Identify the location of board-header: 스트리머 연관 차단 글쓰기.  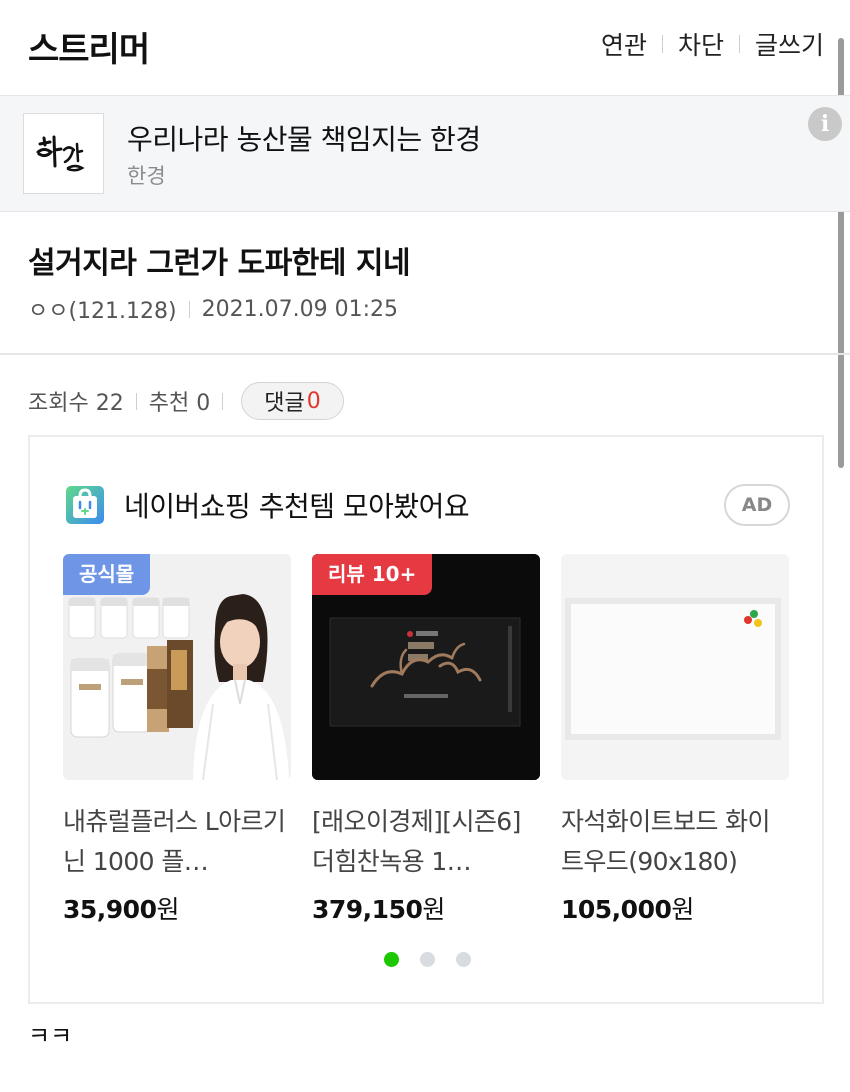
(425, 47).